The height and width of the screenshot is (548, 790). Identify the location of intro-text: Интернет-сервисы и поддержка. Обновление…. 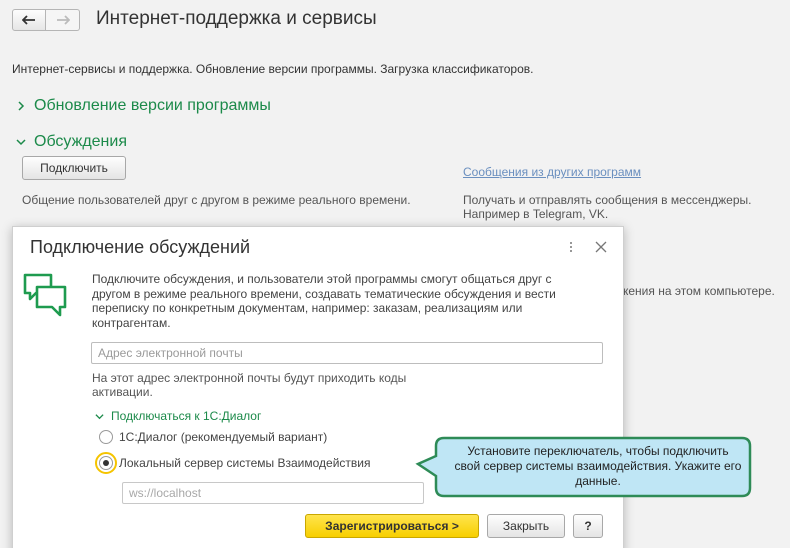
(273, 69).